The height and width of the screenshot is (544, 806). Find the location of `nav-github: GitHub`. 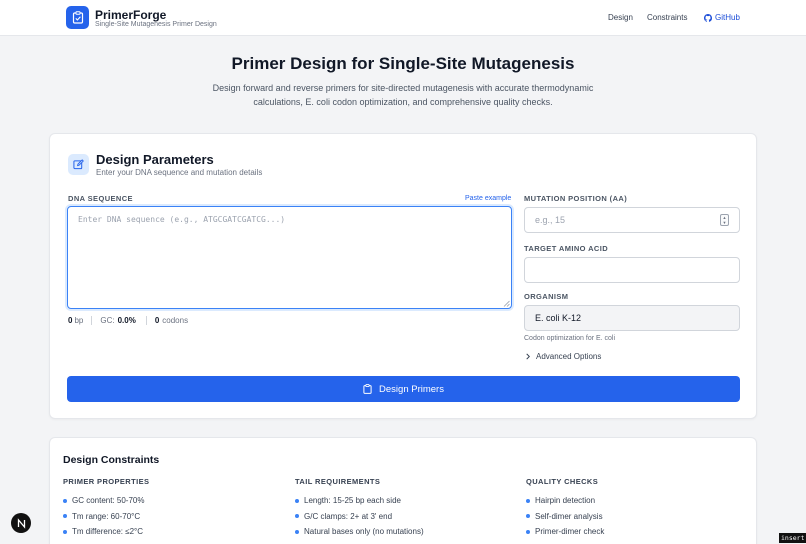

nav-github: GitHub is located at coordinates (722, 17).